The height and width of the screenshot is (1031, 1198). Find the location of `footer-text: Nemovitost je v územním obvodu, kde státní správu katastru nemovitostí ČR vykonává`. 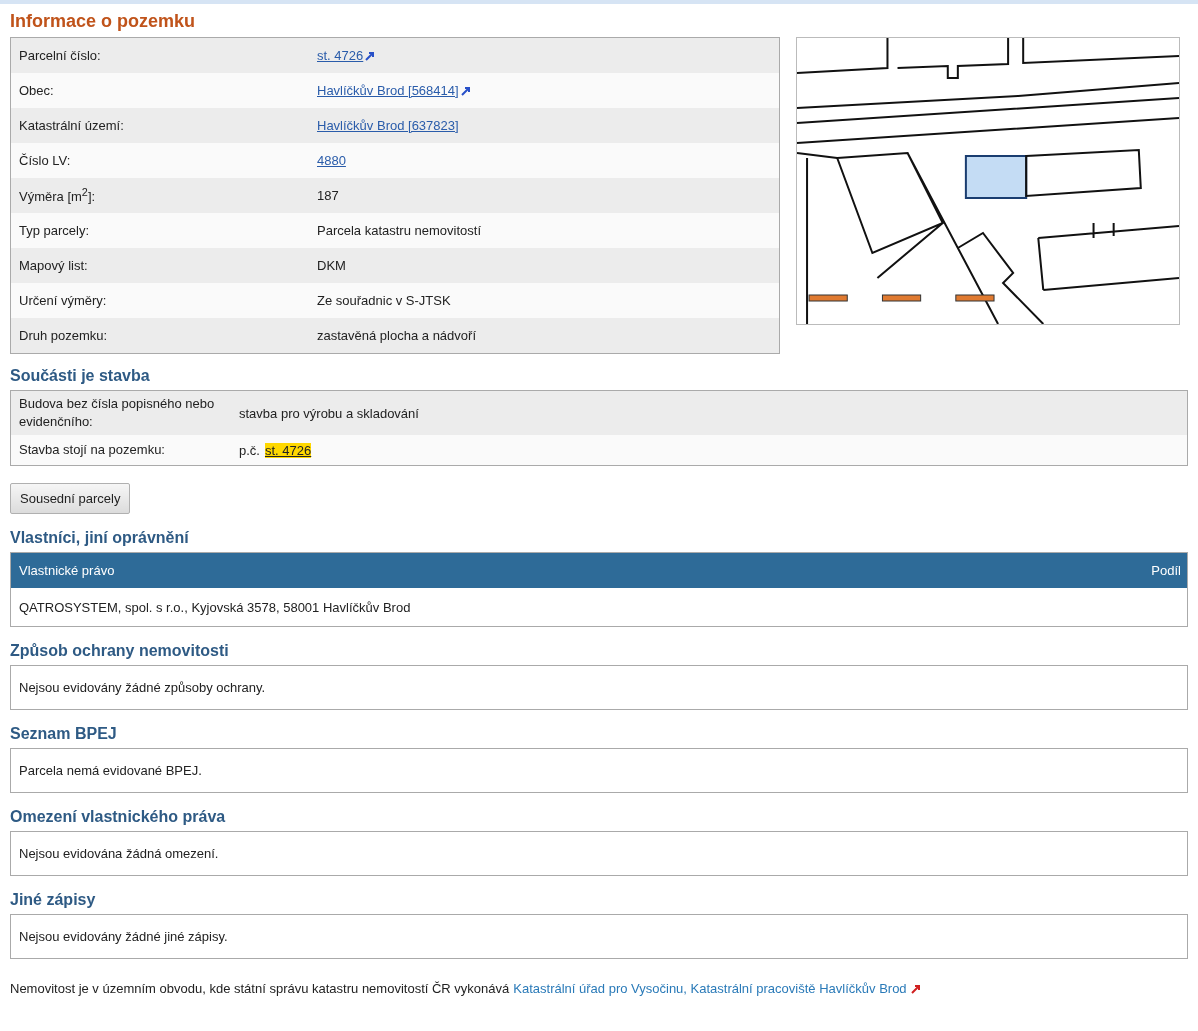

footer-text: Nemovitost je v územním obvodu, kde státní správu katastru nemovitostí ČR vykonává is located at coordinates (260, 988).